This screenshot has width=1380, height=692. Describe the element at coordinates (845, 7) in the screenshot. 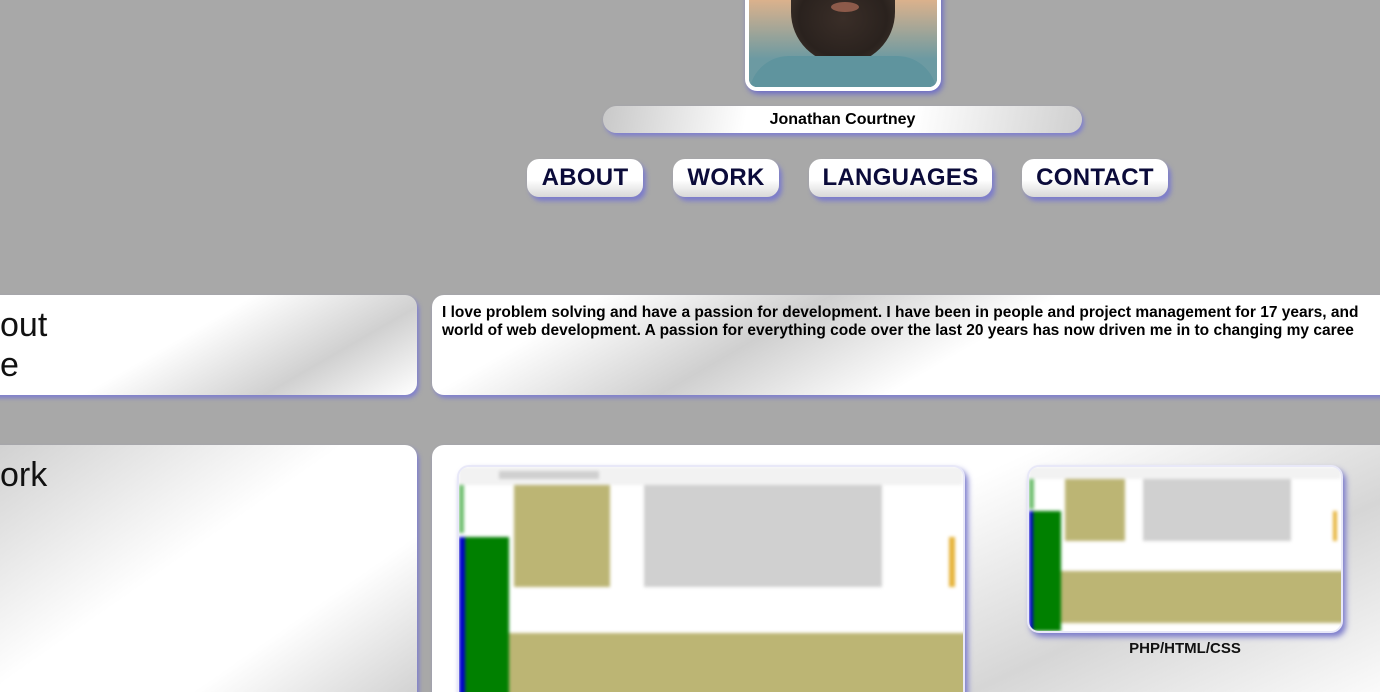

I see `photo-mouth` at that location.